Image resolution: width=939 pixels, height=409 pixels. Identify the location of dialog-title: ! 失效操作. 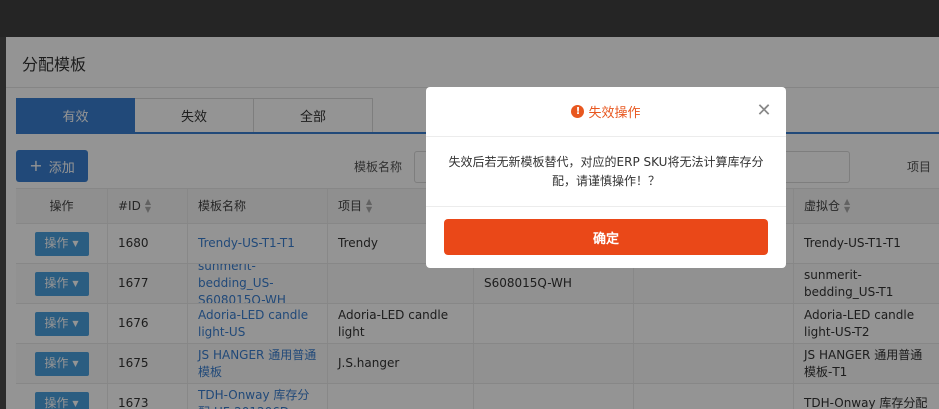
(606, 111).